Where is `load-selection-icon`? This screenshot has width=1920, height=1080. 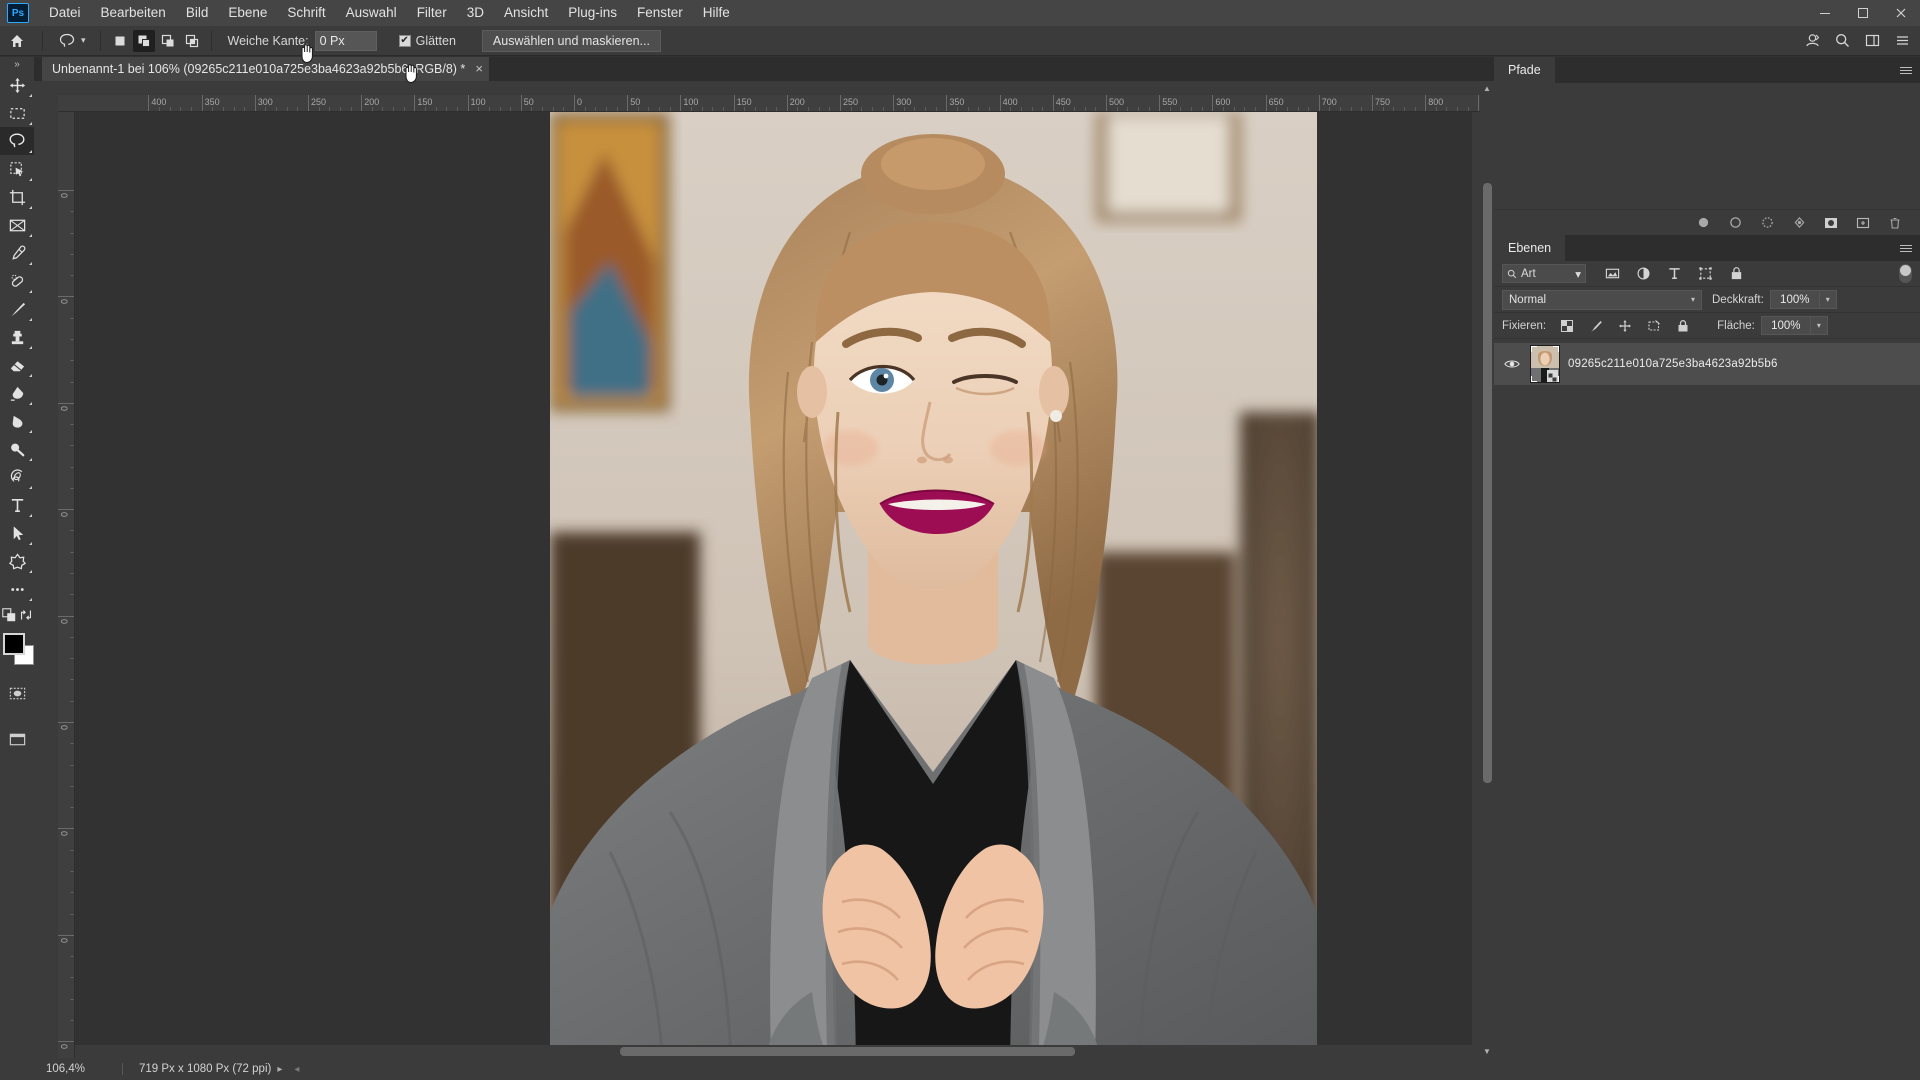 load-selection-icon is located at coordinates (1767, 223).